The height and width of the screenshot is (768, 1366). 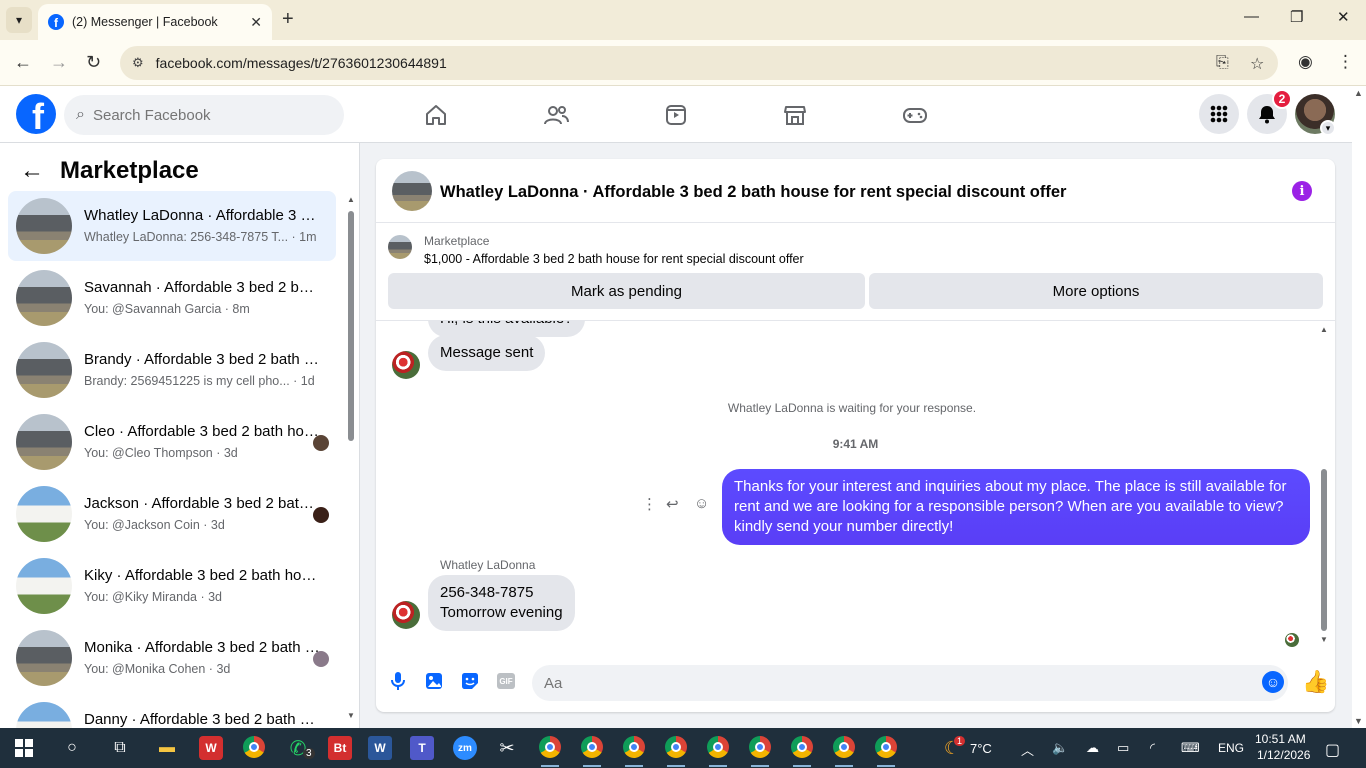 What do you see at coordinates (626, 291) in the screenshot?
I see `mark-as-pending-button: Mark as pending` at bounding box center [626, 291].